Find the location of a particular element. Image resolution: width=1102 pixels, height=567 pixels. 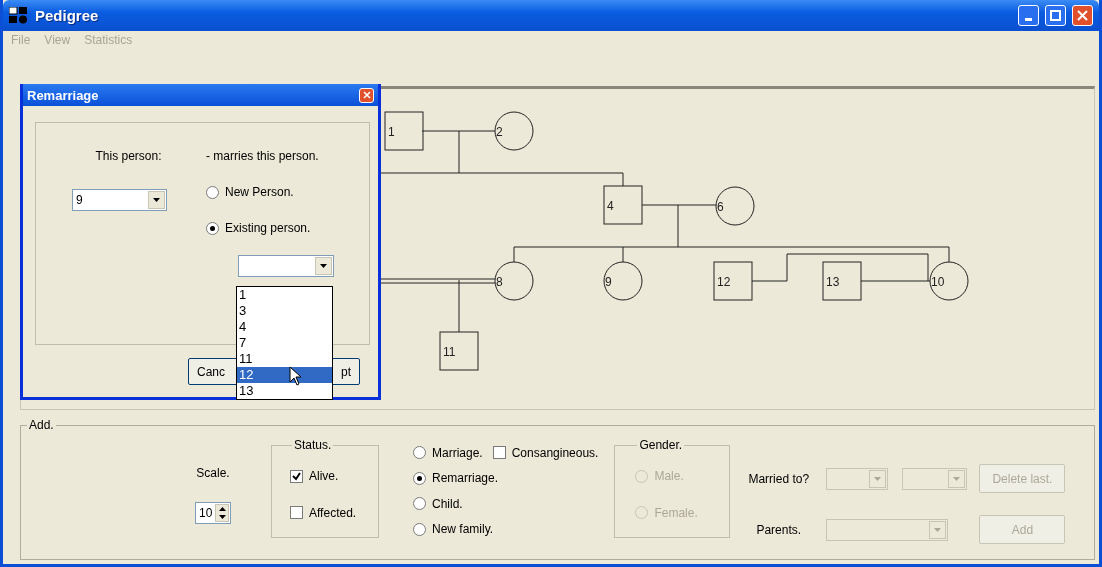

dropdown: 9 is located at coordinates (119, 200).